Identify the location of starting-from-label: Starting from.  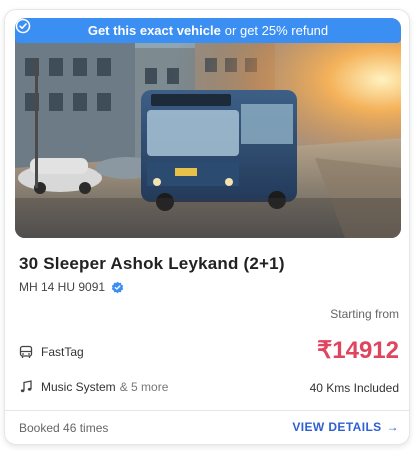
(364, 314).